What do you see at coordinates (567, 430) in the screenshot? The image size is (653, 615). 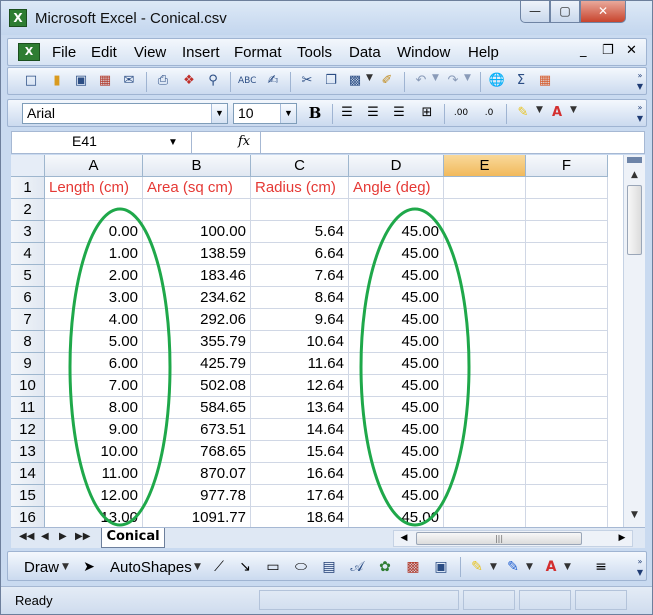 I see `cell-f12` at bounding box center [567, 430].